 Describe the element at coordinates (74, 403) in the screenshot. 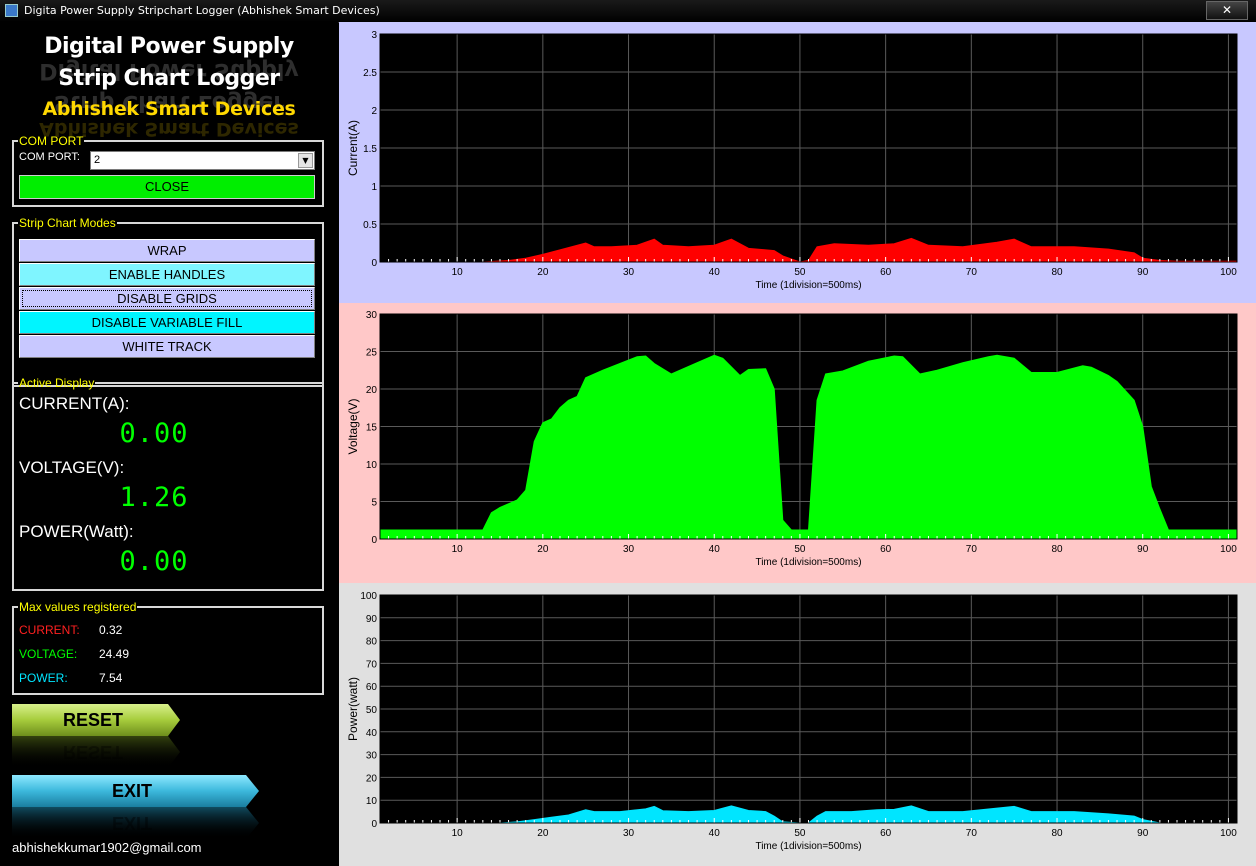

I see `current-label: CURRENT(A):` at that location.